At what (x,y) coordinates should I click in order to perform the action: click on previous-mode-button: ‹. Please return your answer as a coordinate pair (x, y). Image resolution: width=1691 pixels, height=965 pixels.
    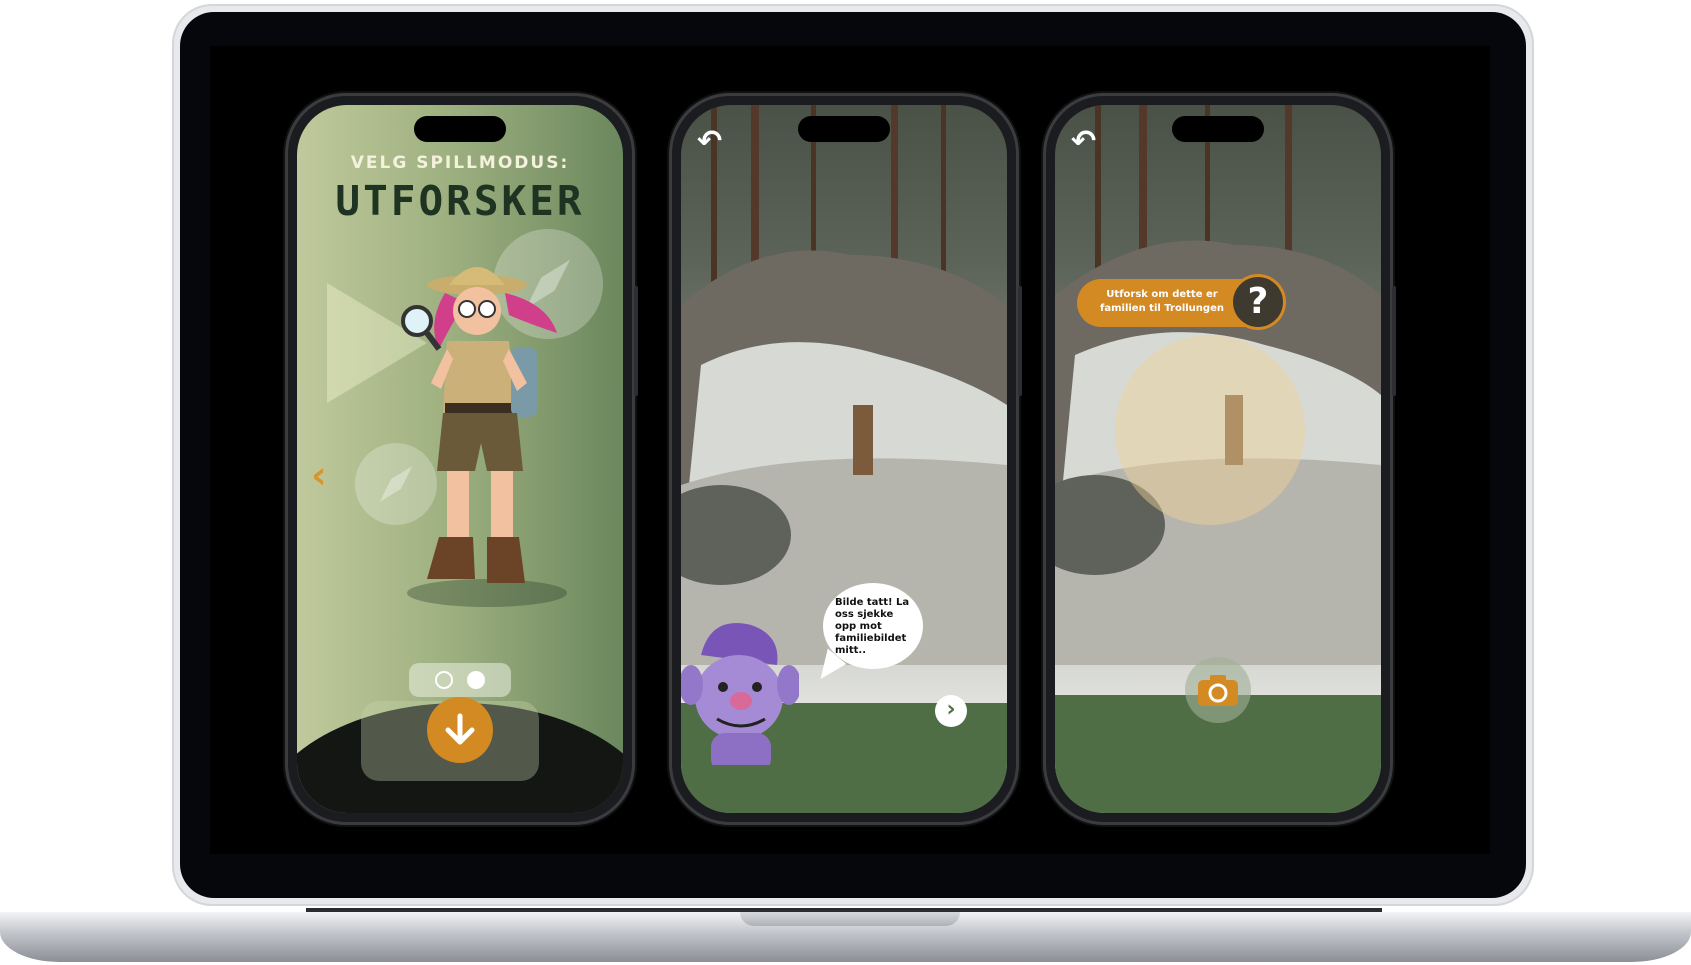
    Looking at the image, I should click on (319, 475).